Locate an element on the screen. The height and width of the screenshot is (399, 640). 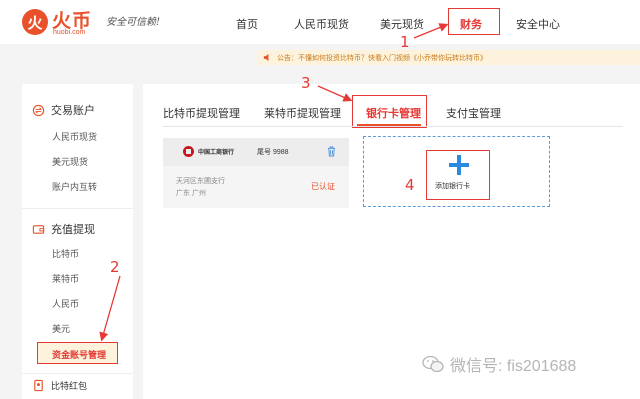
tab-bank-card: 银行卡管理 is located at coordinates (393, 113).